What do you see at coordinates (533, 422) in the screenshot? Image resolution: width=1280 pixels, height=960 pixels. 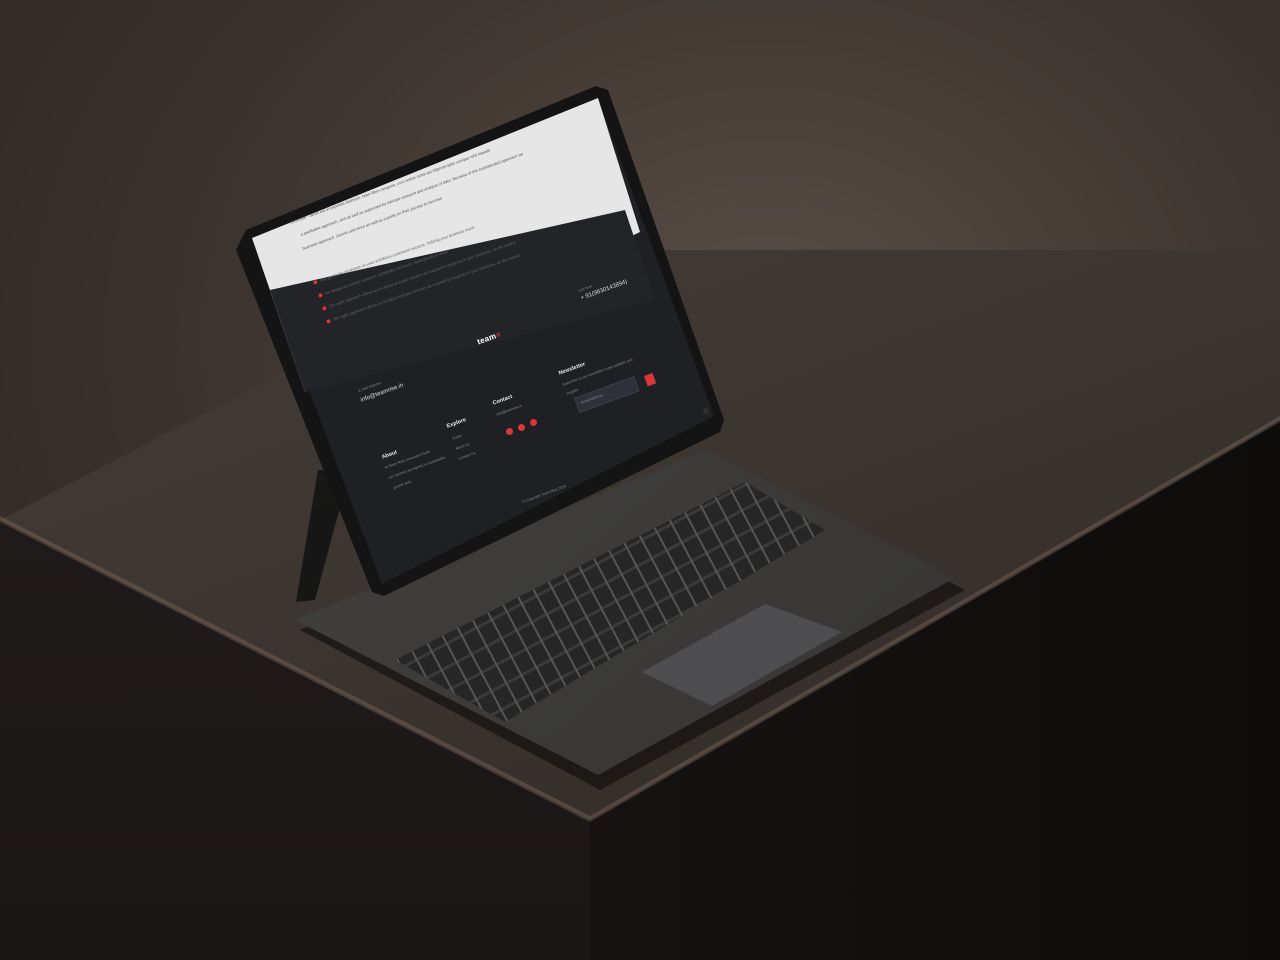 I see `instagram-icon` at bounding box center [533, 422].